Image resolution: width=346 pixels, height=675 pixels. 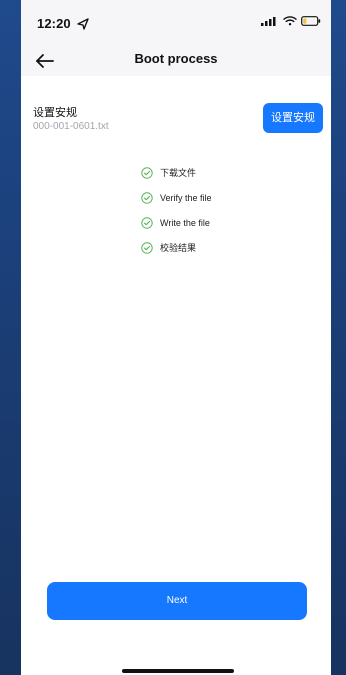 I want to click on step-item: 下载文件, so click(x=216, y=172).